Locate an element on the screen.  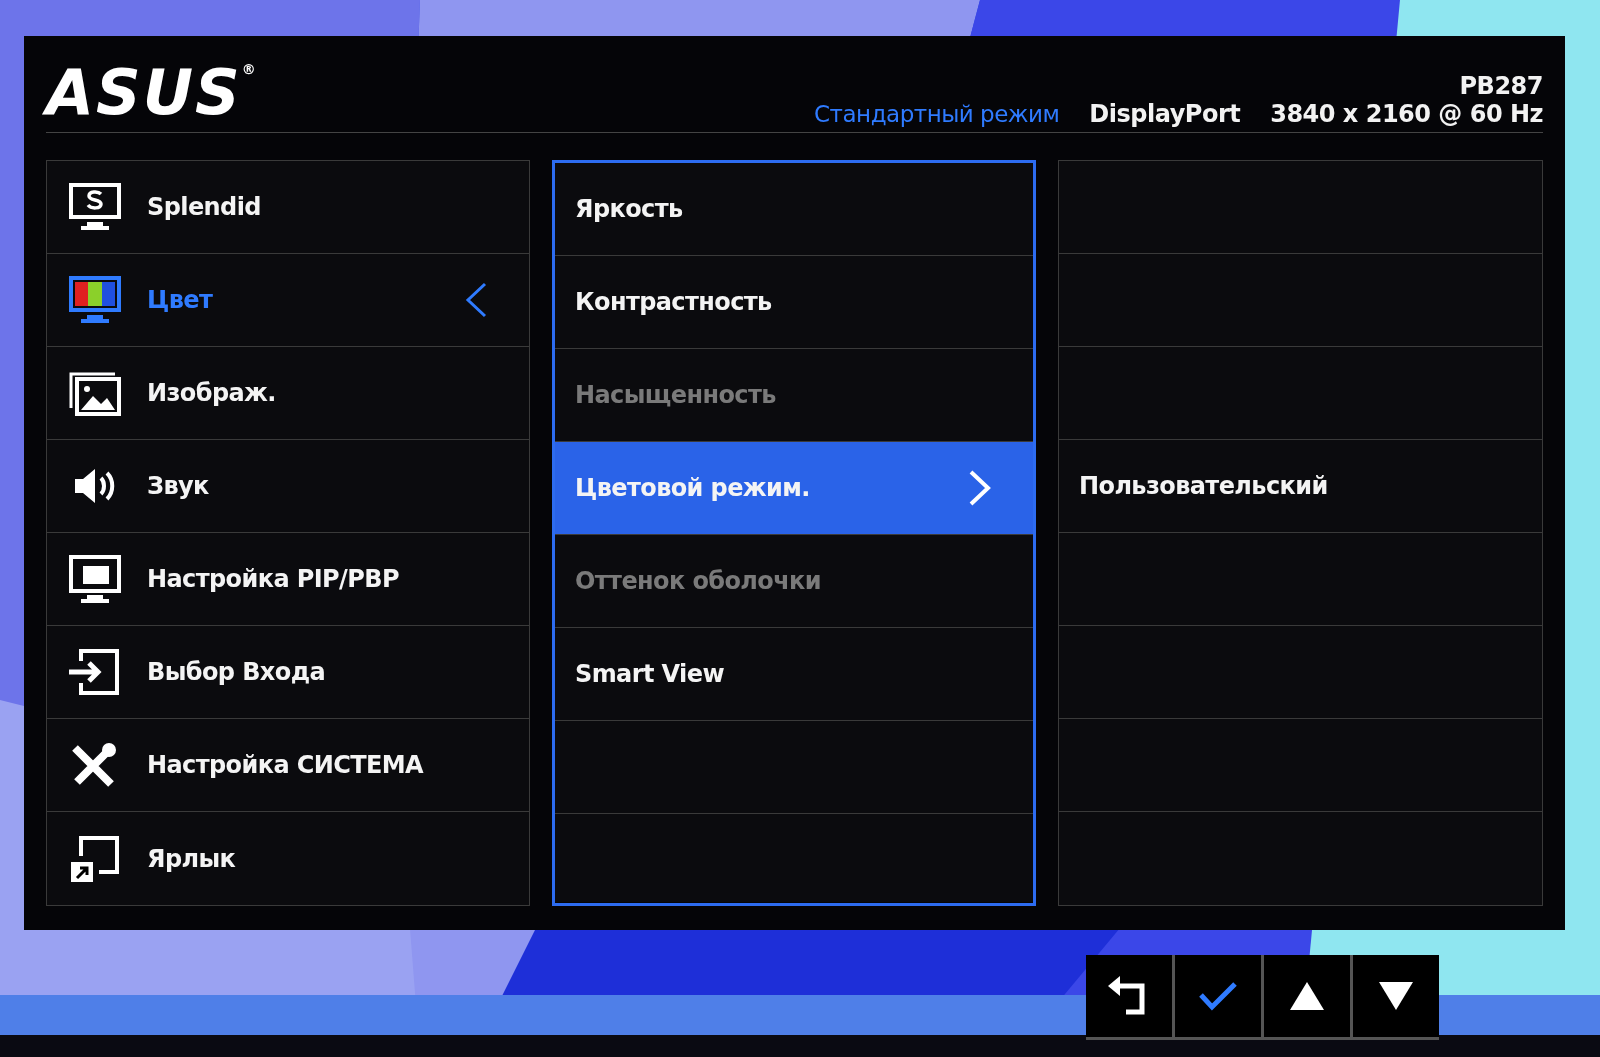
menu-item: Цвет is located at coordinates (288, 300).